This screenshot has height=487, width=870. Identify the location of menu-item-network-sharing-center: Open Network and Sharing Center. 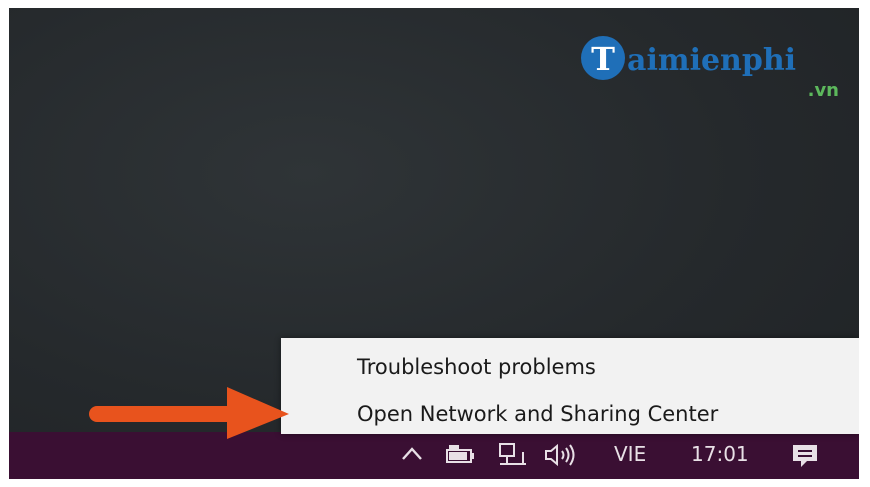
(537, 414).